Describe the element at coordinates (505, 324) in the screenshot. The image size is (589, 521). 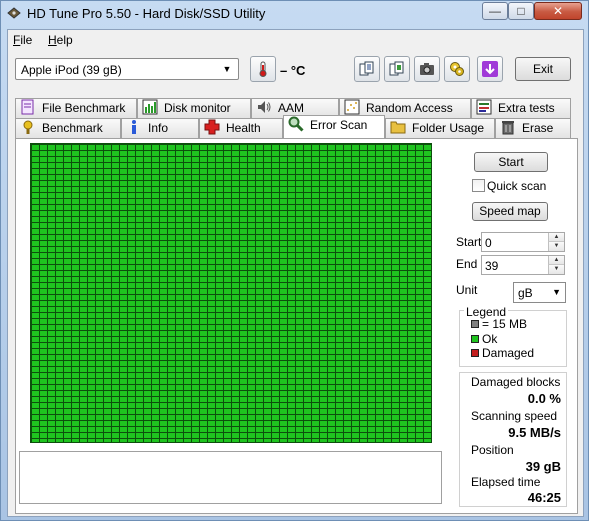
I see `legend-block-size: = 15 MB` at that location.